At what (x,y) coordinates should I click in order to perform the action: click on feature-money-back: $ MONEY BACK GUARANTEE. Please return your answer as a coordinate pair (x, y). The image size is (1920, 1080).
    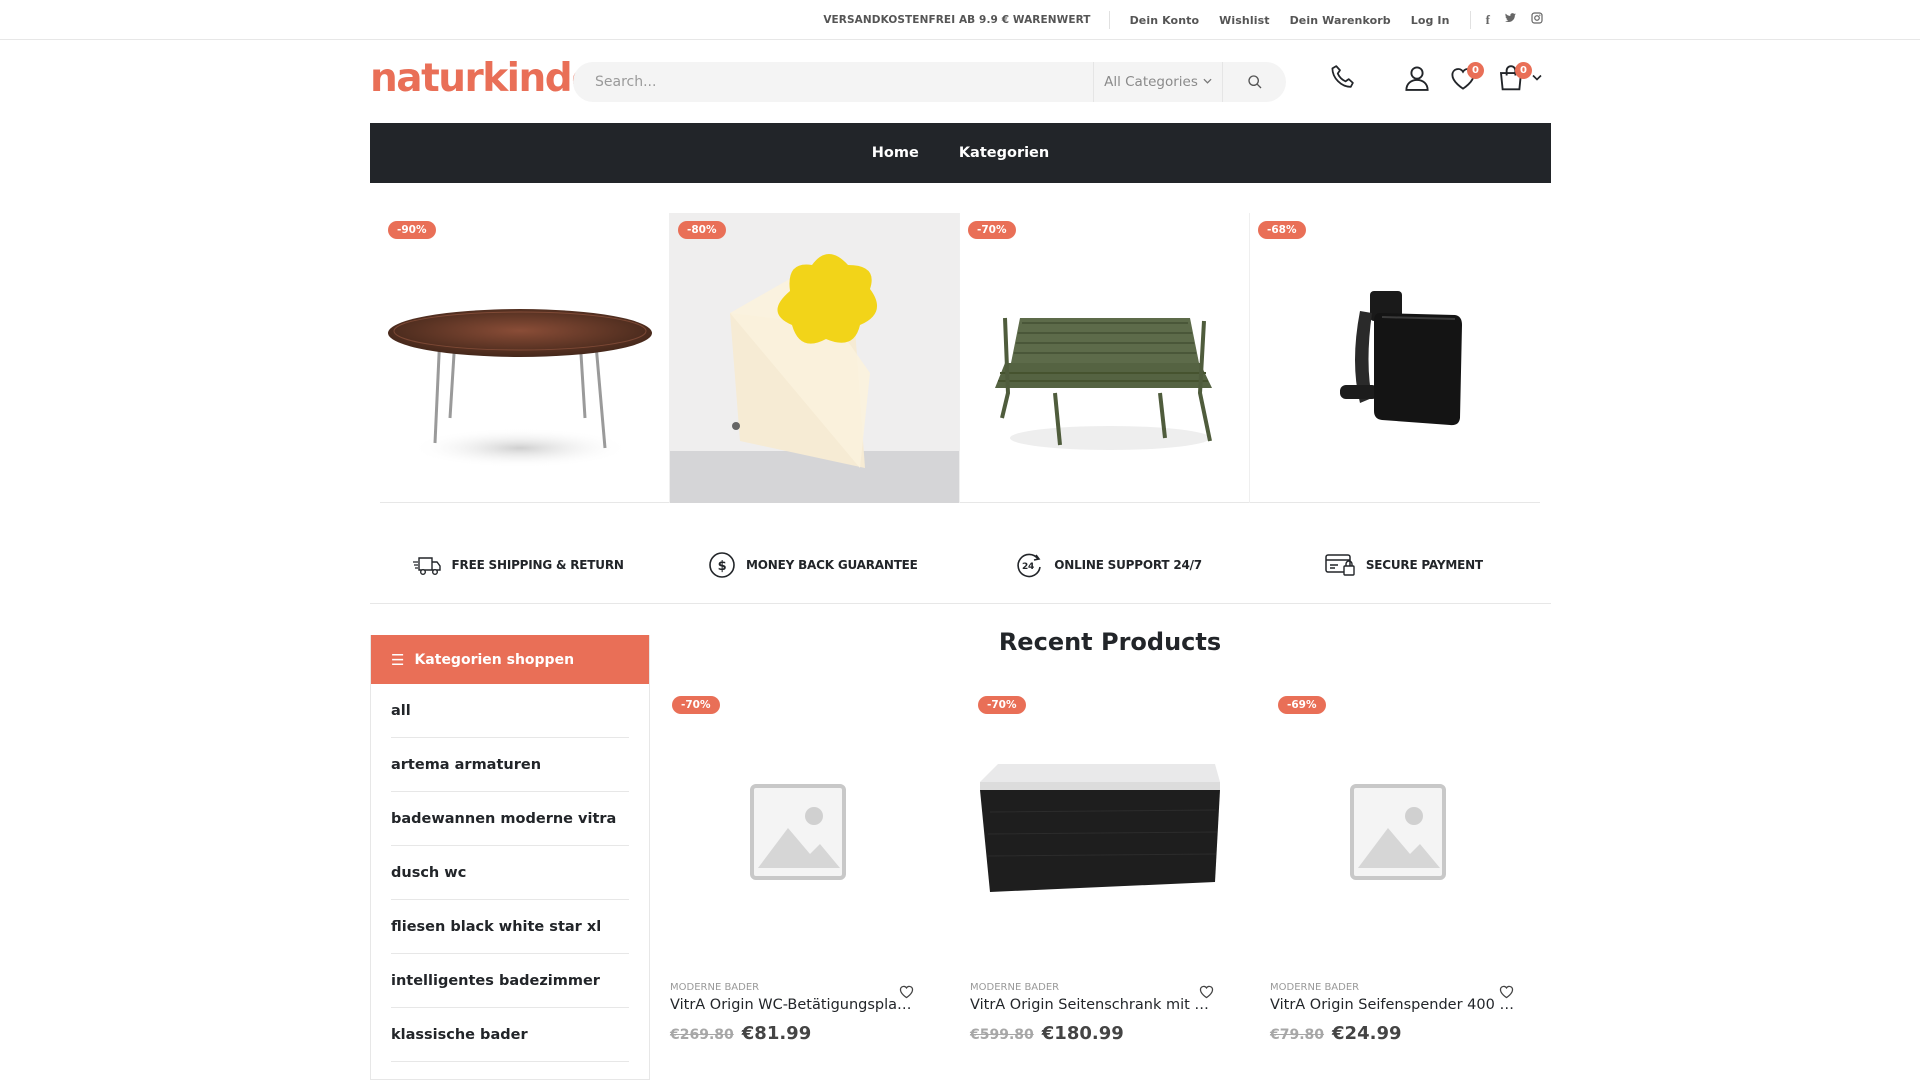
    Looking at the image, I should click on (812, 565).